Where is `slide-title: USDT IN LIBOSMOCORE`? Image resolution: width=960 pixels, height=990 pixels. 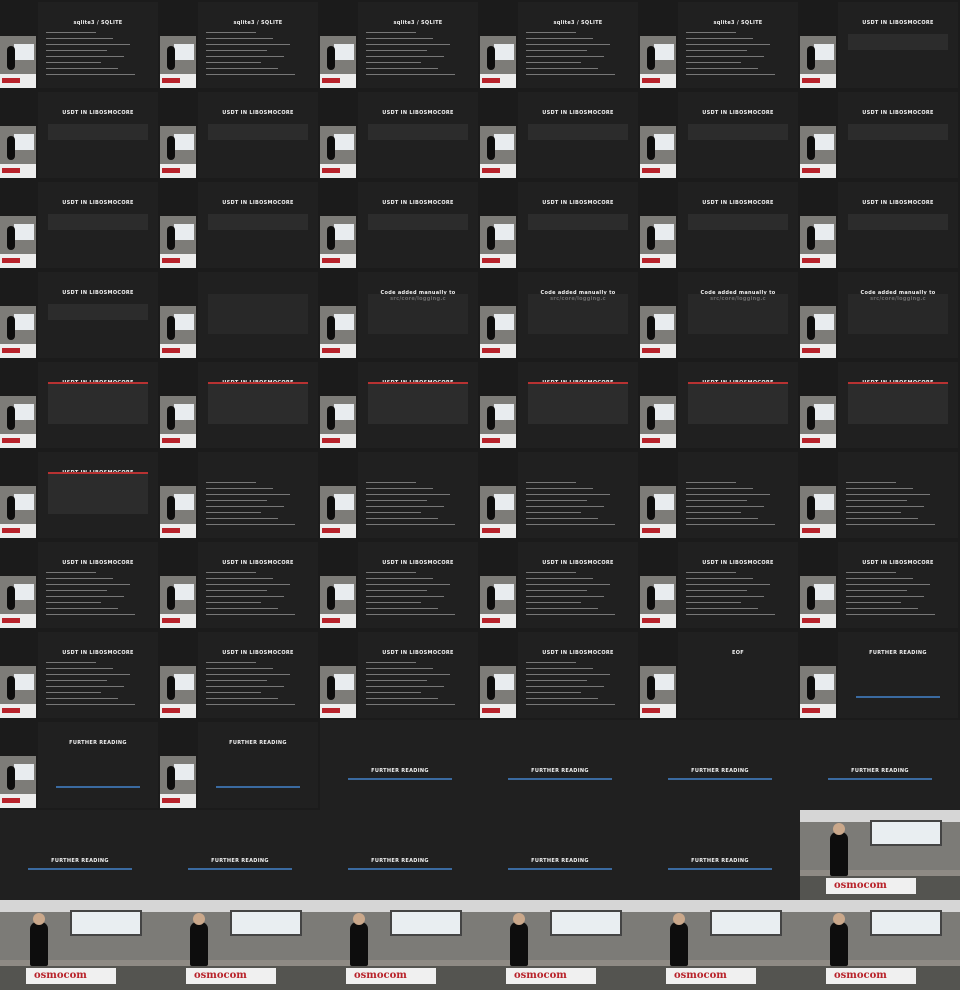 slide-title: USDT IN LIBOSMOCORE is located at coordinates (418, 203).